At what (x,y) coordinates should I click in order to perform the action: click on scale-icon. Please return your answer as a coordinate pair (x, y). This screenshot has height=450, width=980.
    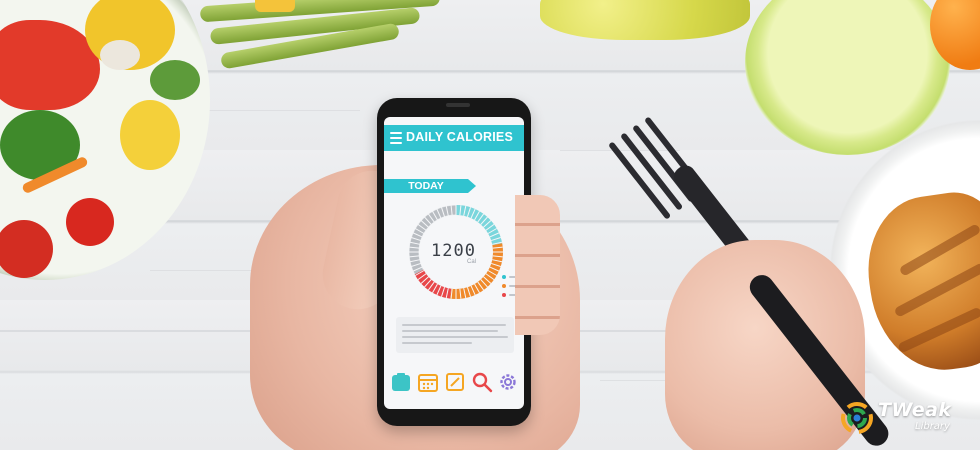
    Looking at the image, I should click on (401, 382).